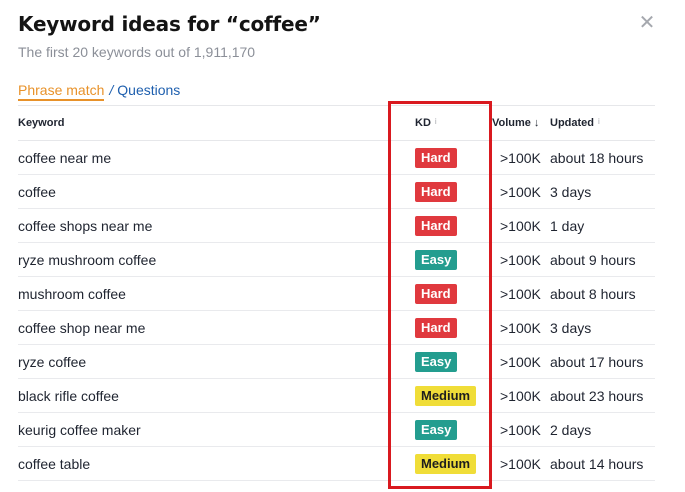 This screenshot has height=492, width=685. Describe the element at coordinates (602, 395) in the screenshot. I see `updated-cell: about 23 hours` at that location.